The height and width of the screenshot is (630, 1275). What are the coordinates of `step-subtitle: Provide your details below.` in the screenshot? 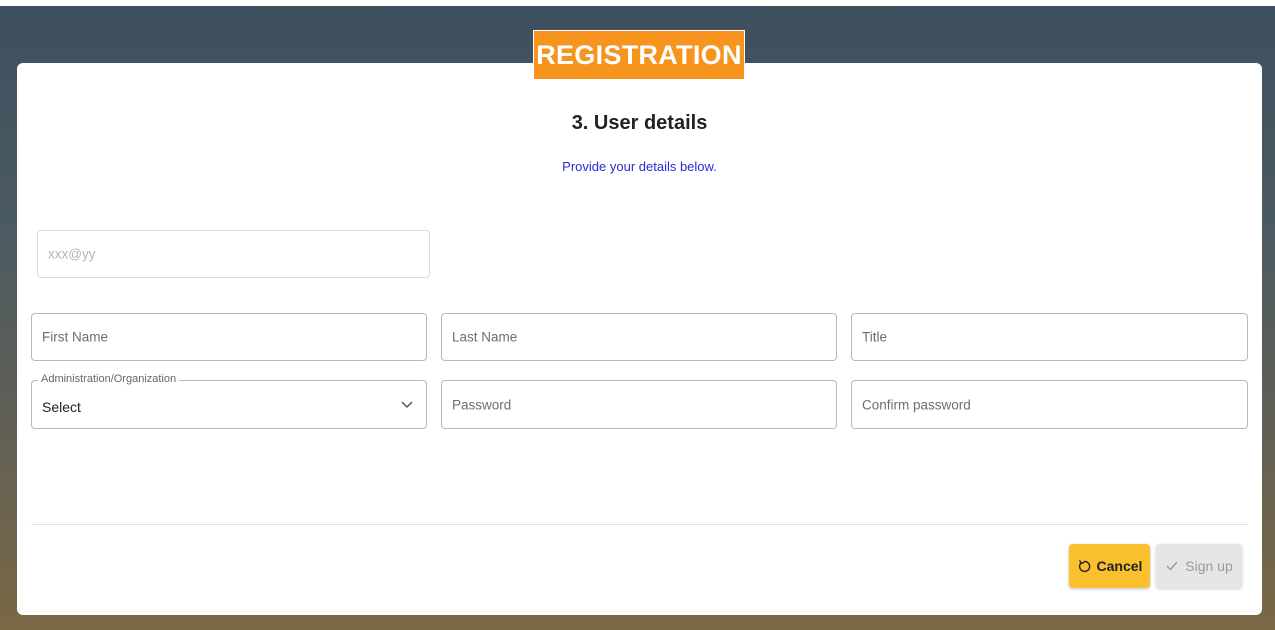 It's located at (639, 166).